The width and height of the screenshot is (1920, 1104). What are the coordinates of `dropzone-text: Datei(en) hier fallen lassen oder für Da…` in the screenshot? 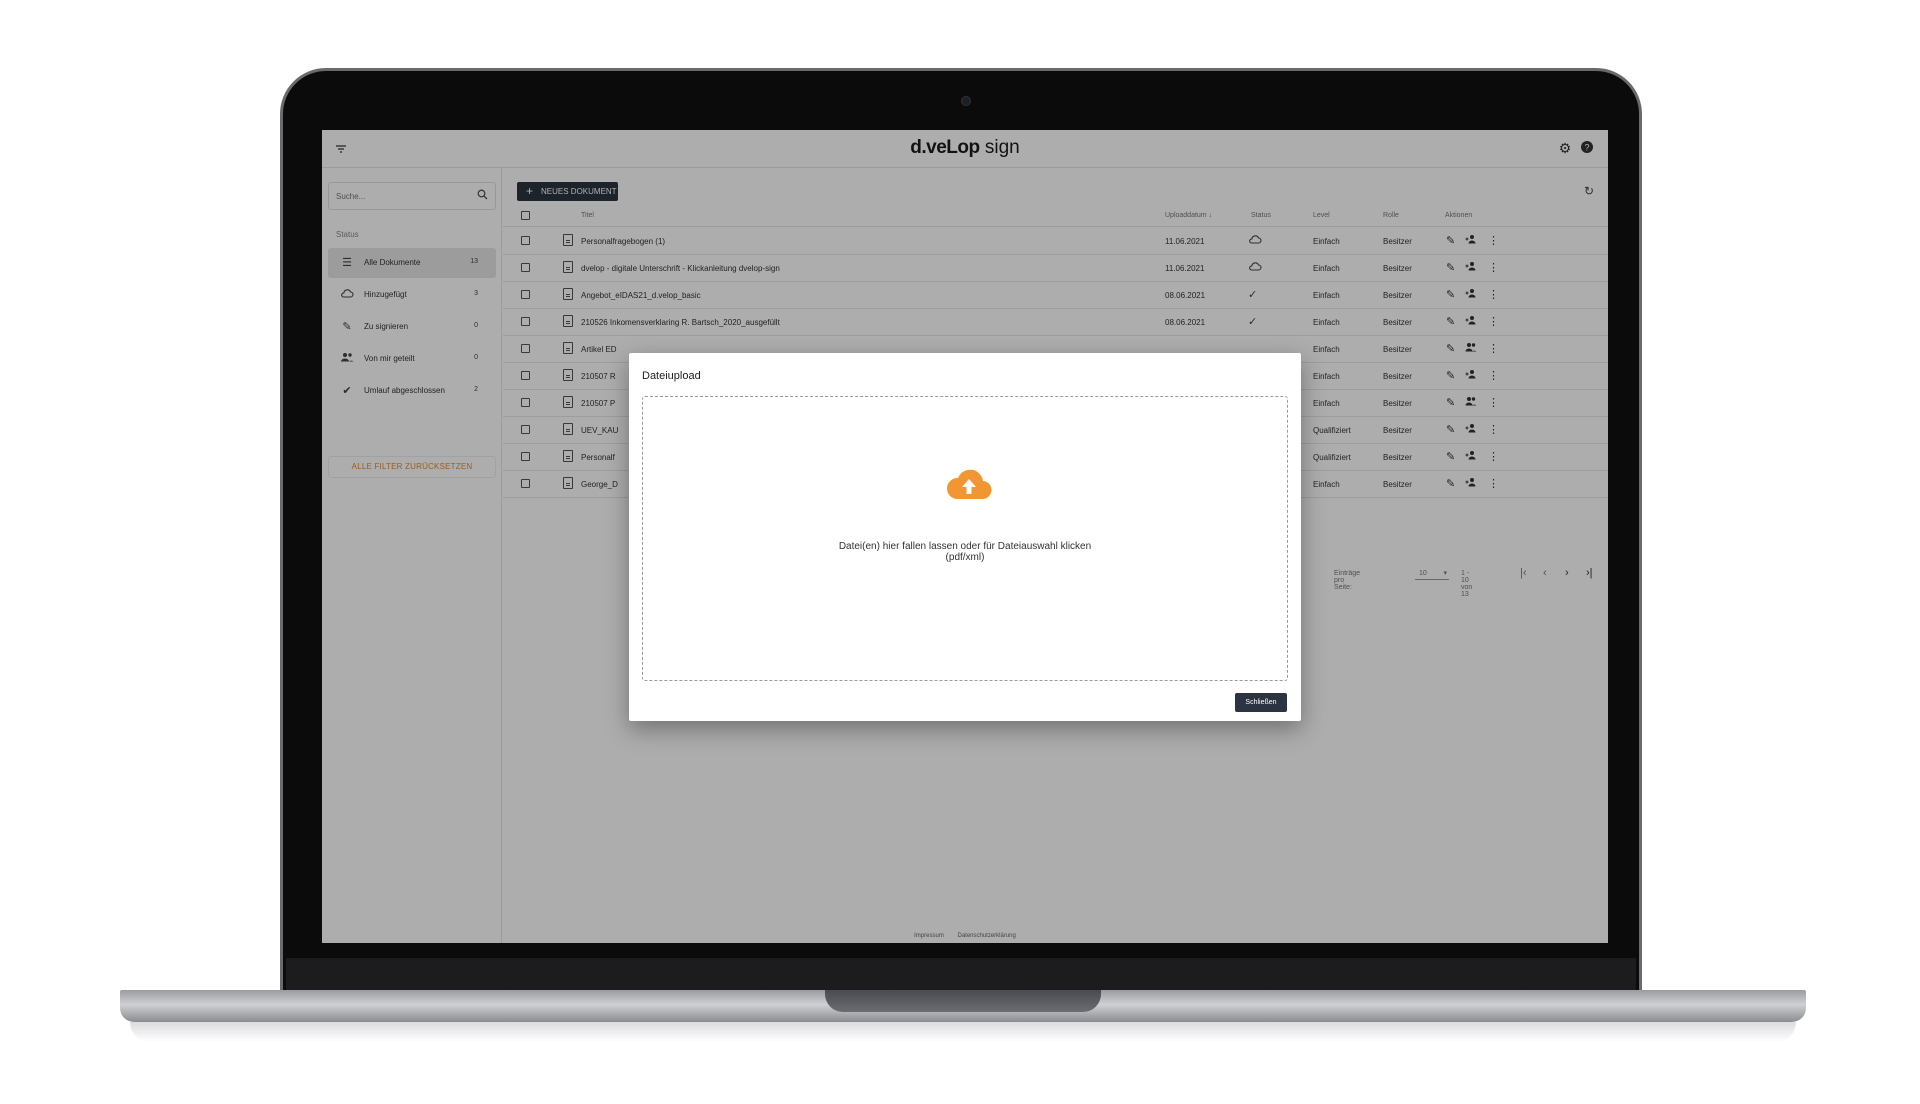 It's located at (965, 552).